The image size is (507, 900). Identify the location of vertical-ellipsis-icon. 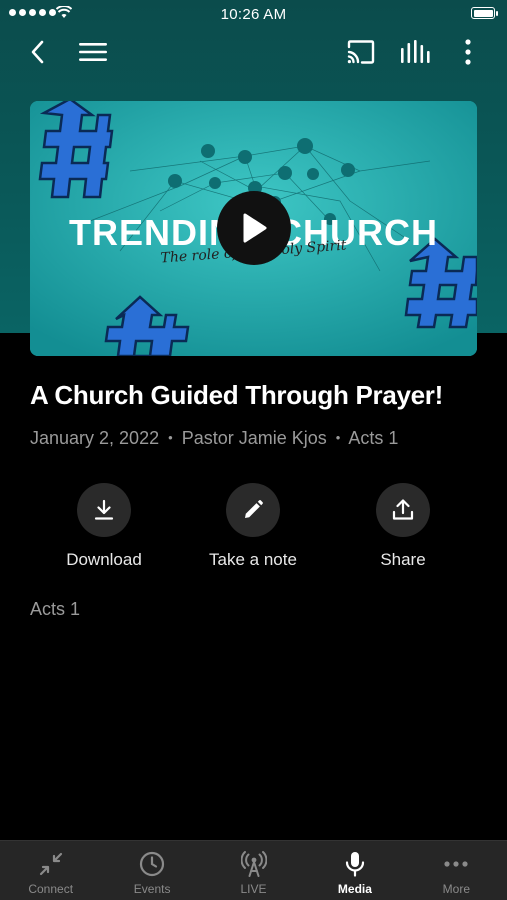
(468, 52).